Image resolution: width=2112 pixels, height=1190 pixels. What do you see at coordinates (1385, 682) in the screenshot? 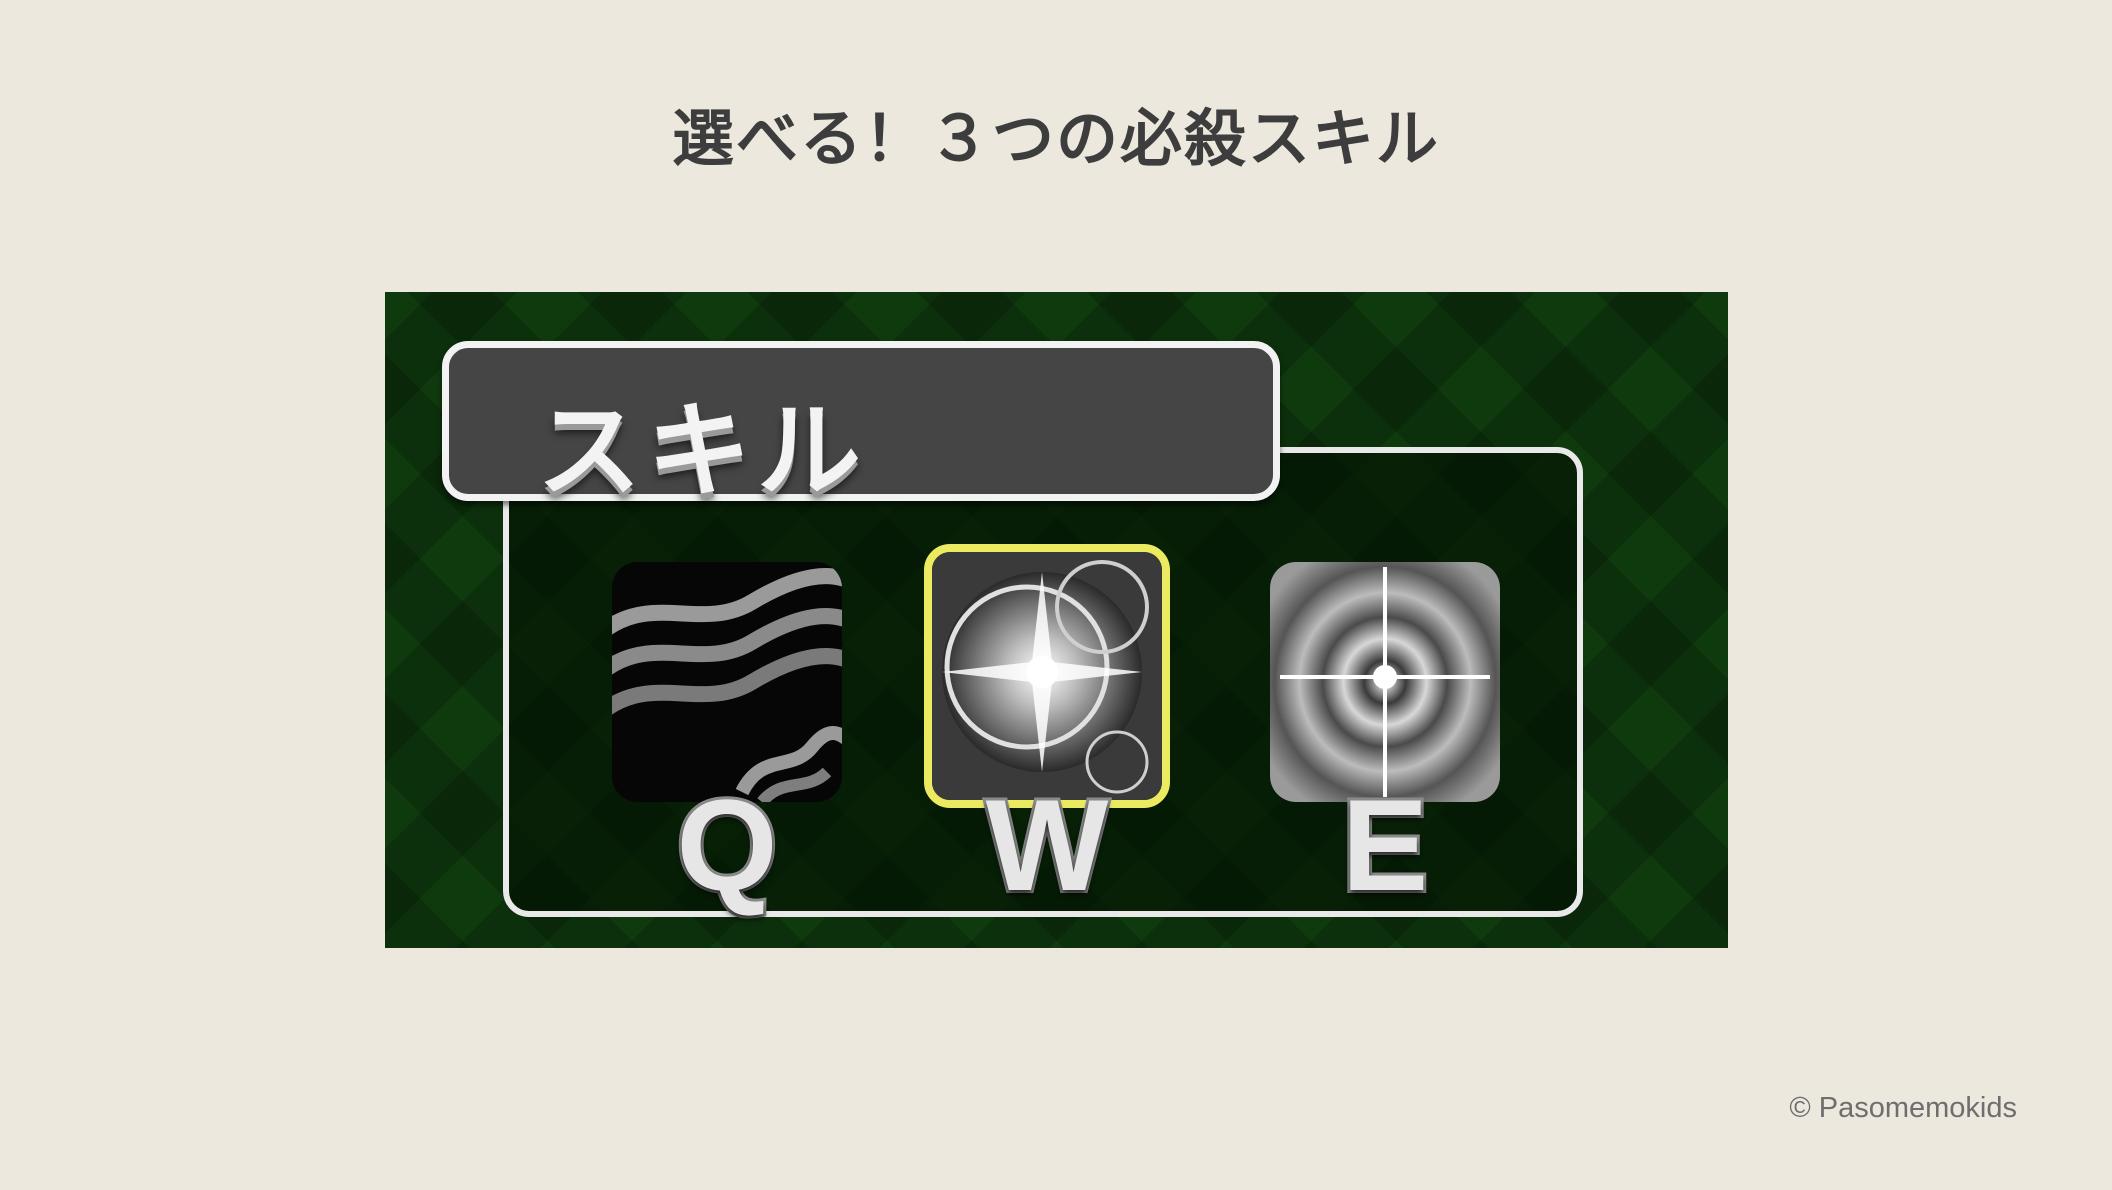
I see `target-star-icon` at bounding box center [1385, 682].